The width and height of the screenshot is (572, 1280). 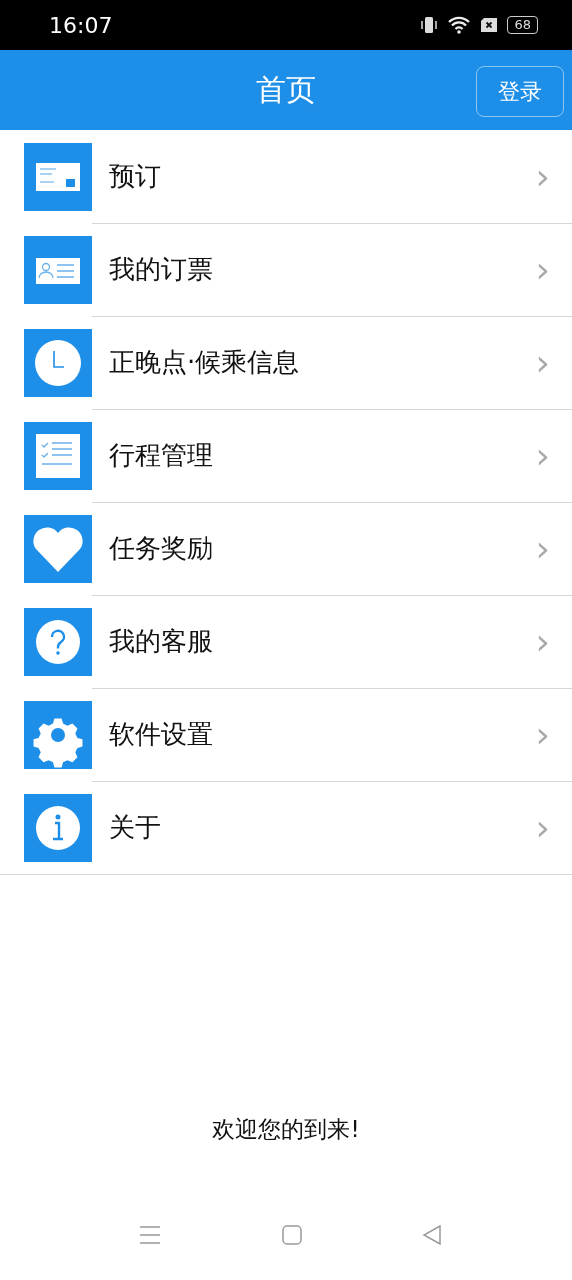 I want to click on menu-label: 正晚点·候乘信息, so click(x=204, y=362).